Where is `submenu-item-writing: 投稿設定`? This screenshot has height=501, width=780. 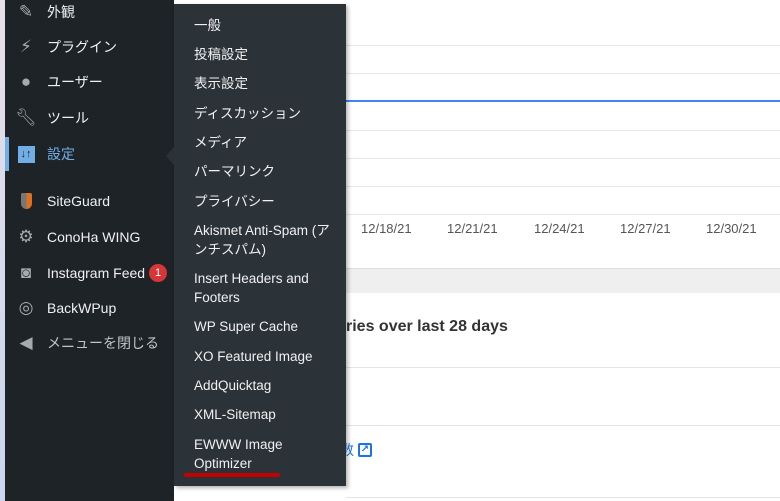
submenu-item-writing: 投稿設定 is located at coordinates (266, 54).